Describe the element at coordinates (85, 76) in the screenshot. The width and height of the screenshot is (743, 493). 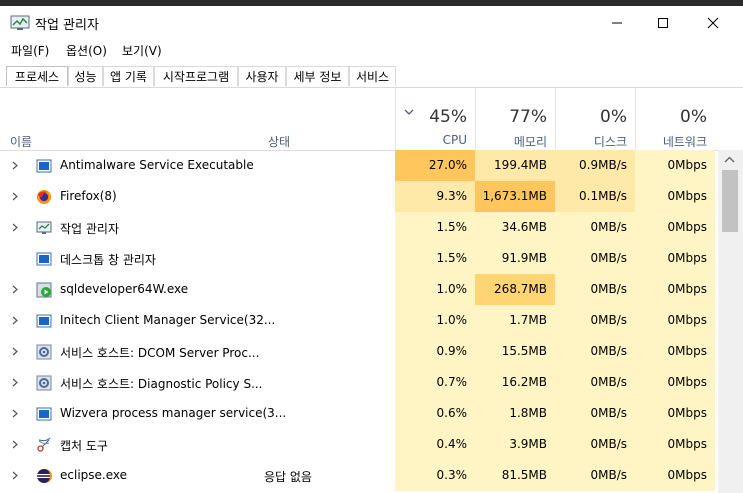
I see `tab-performance: 성능` at that location.